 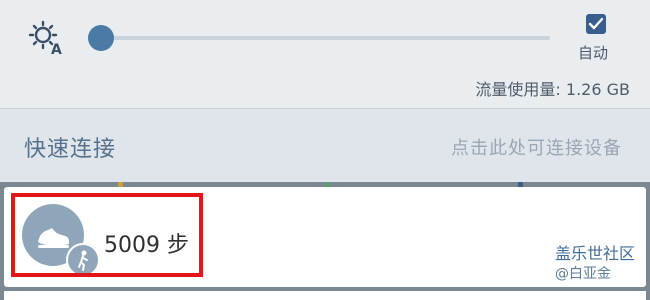 What do you see at coordinates (319, 38) in the screenshot?
I see `brightness-slider` at bounding box center [319, 38].